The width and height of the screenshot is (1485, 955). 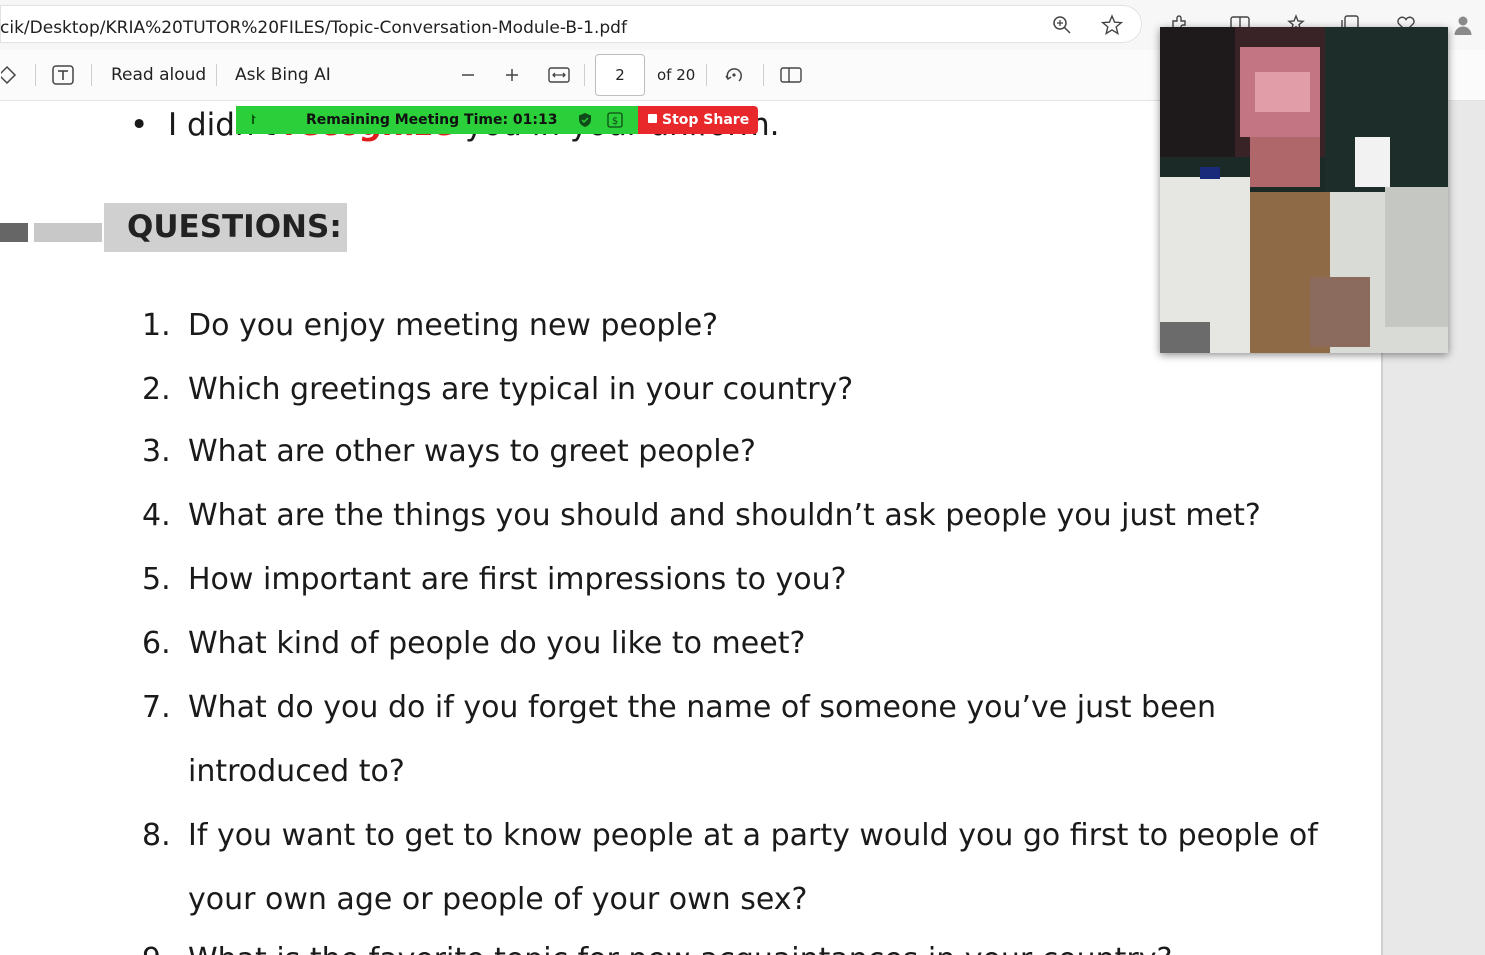 I want to click on page-total-label: of 20, so click(x=676, y=75).